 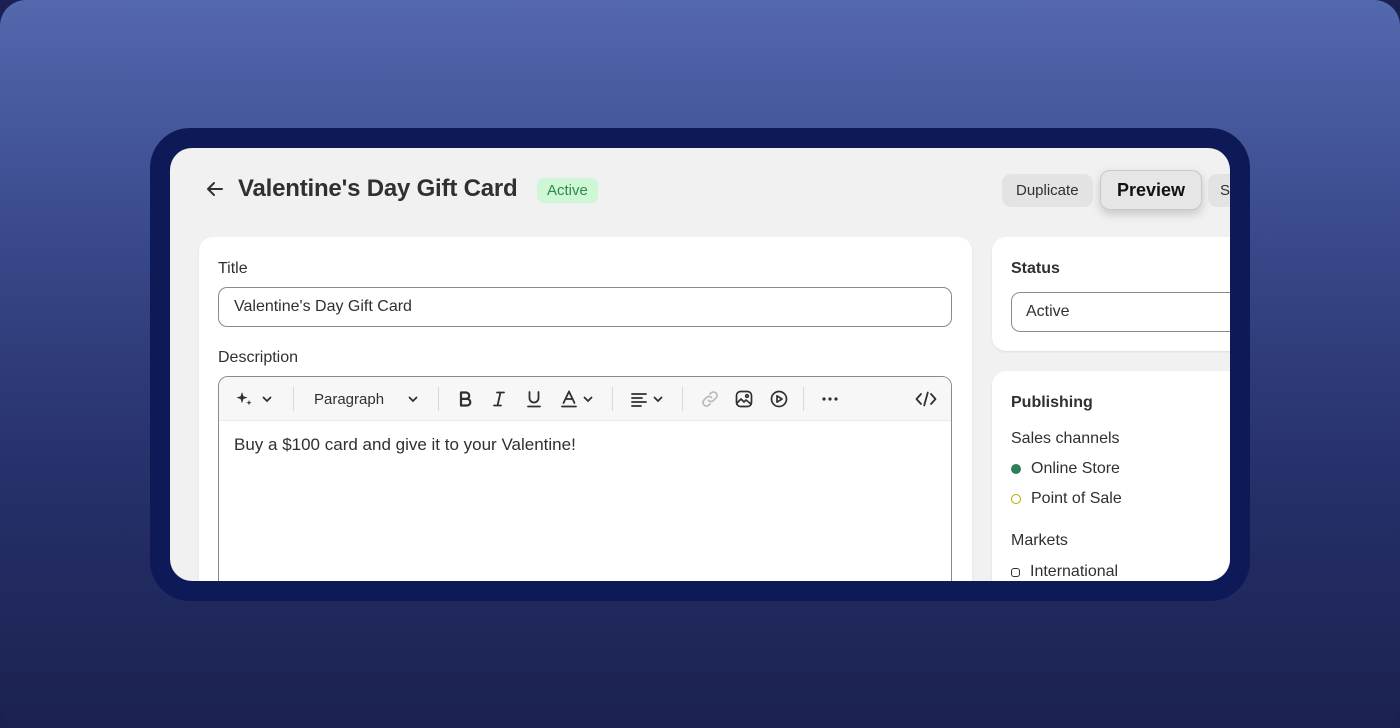 What do you see at coordinates (1074, 571) in the screenshot?
I see `market-label: International` at bounding box center [1074, 571].